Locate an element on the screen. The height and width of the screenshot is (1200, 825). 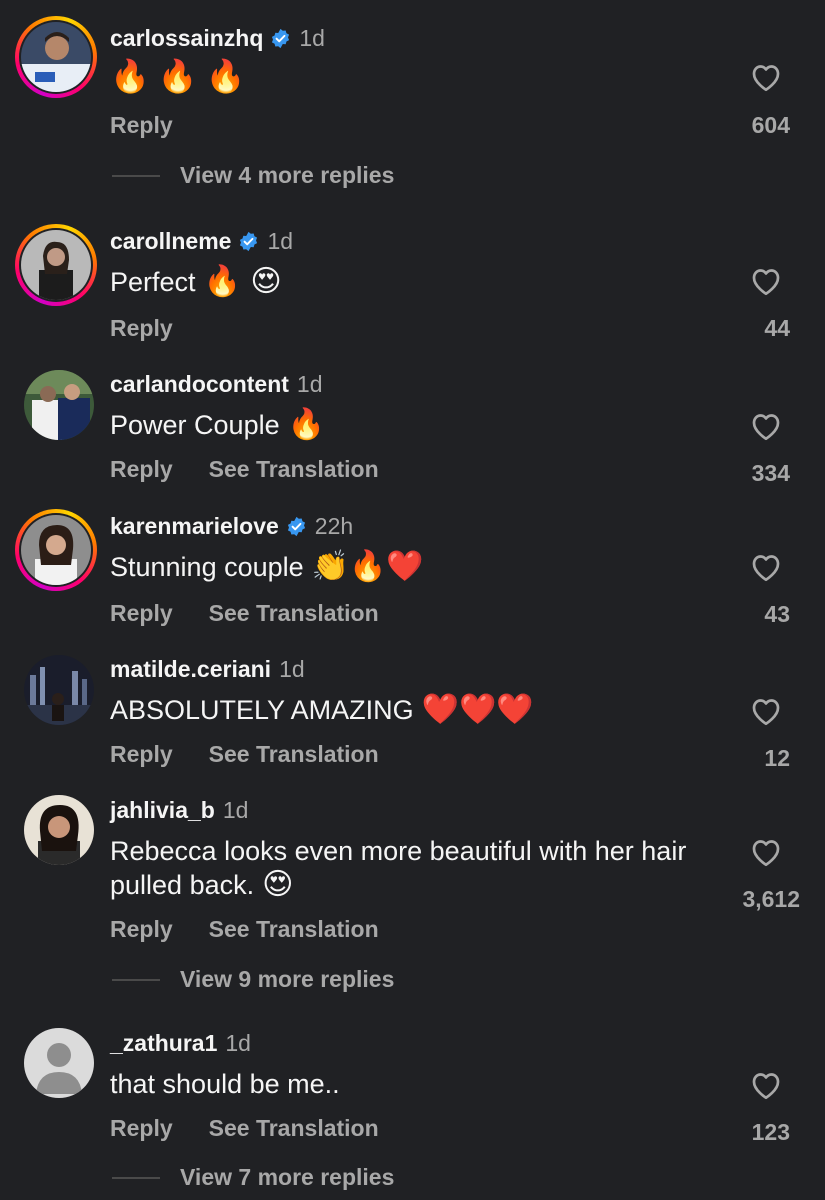
comment-emoji: 🔥🔥🔥 is located at coordinates (182, 76).